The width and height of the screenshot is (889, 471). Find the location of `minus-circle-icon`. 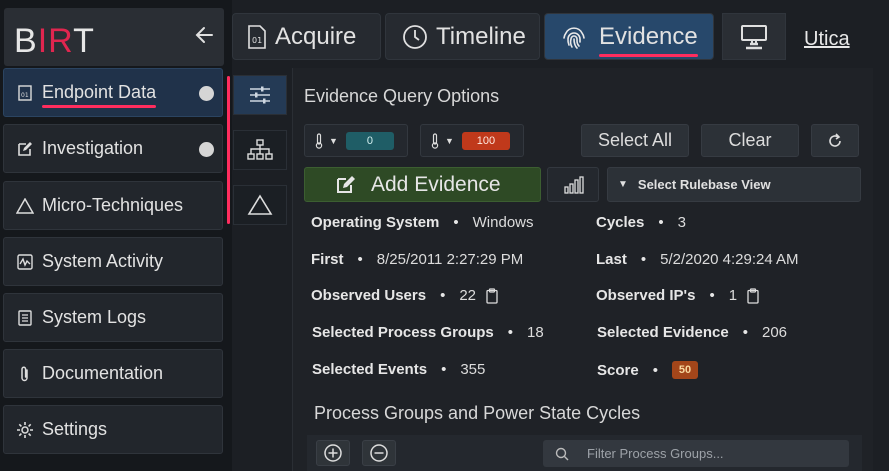

minus-circle-icon is located at coordinates (379, 453).